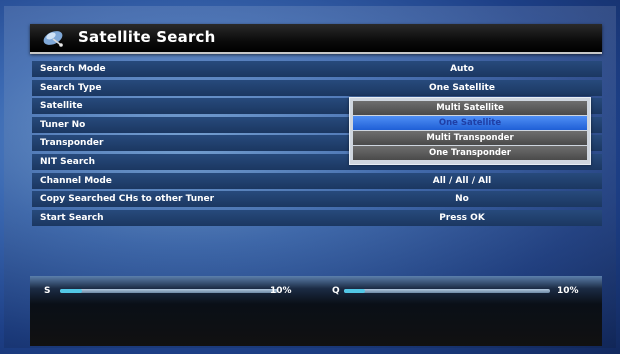 This screenshot has height=354, width=620. What do you see at coordinates (462, 69) in the screenshot?
I see `row-value: Auto` at bounding box center [462, 69].